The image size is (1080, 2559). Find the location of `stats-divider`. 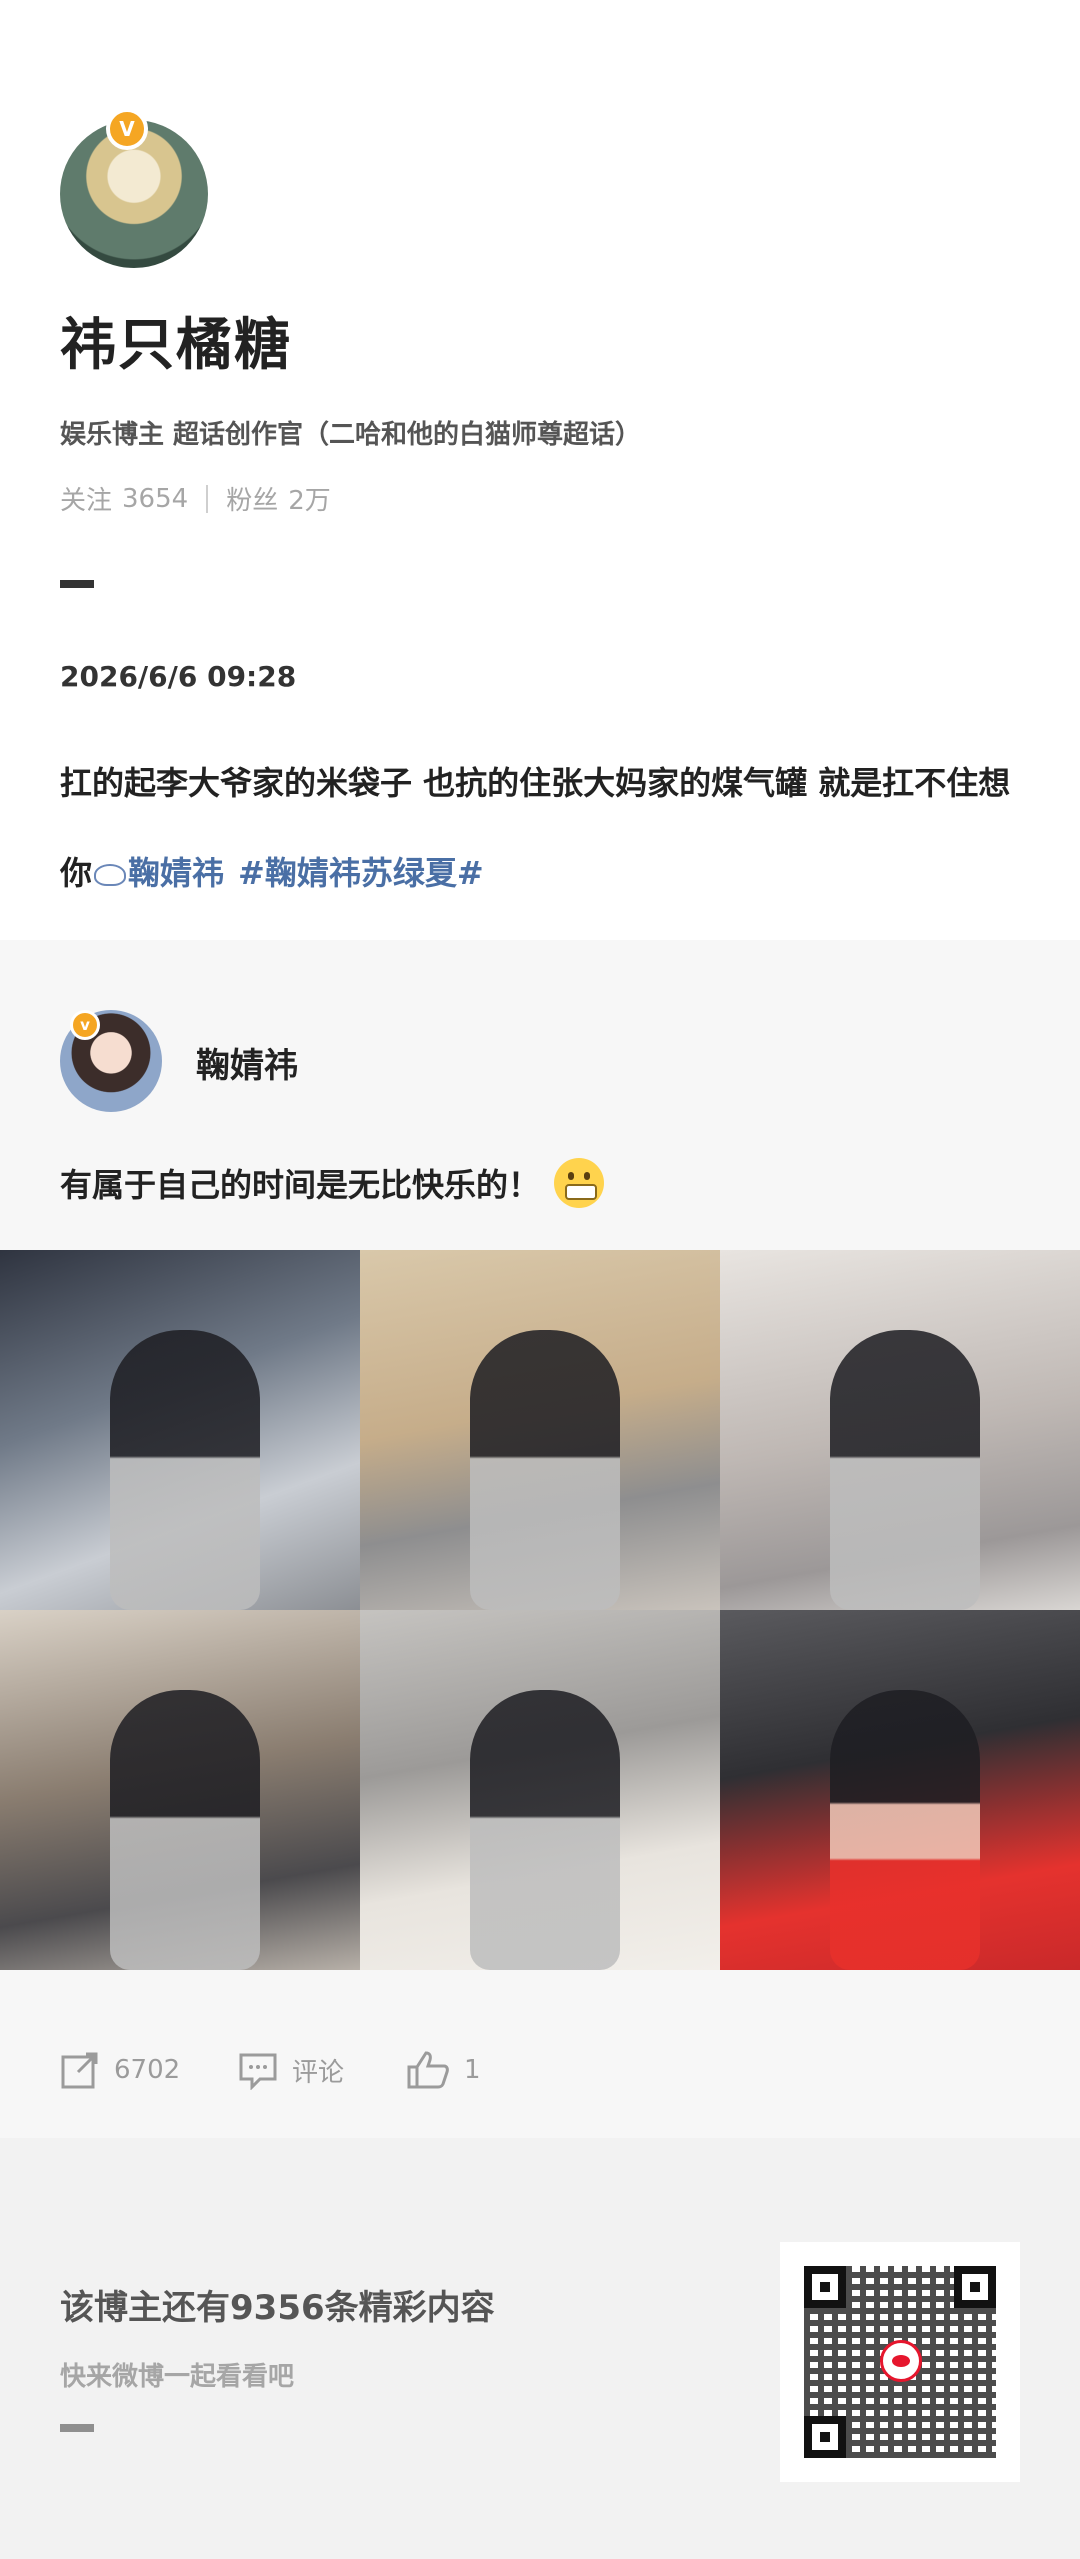

stats-divider is located at coordinates (207, 498).